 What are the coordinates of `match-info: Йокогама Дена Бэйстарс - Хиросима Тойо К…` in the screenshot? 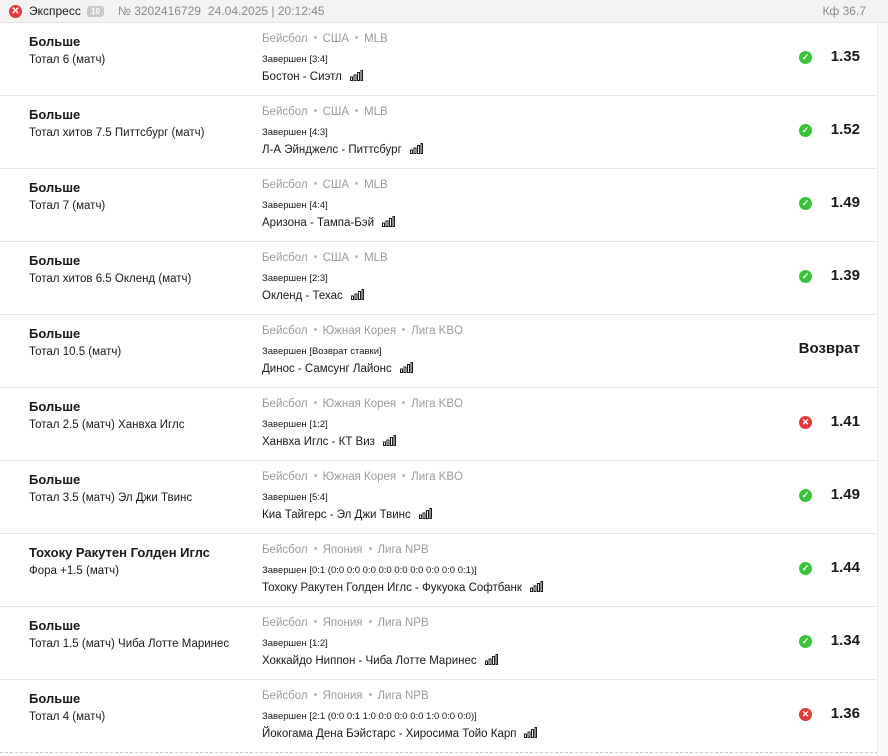 It's located at (400, 734).